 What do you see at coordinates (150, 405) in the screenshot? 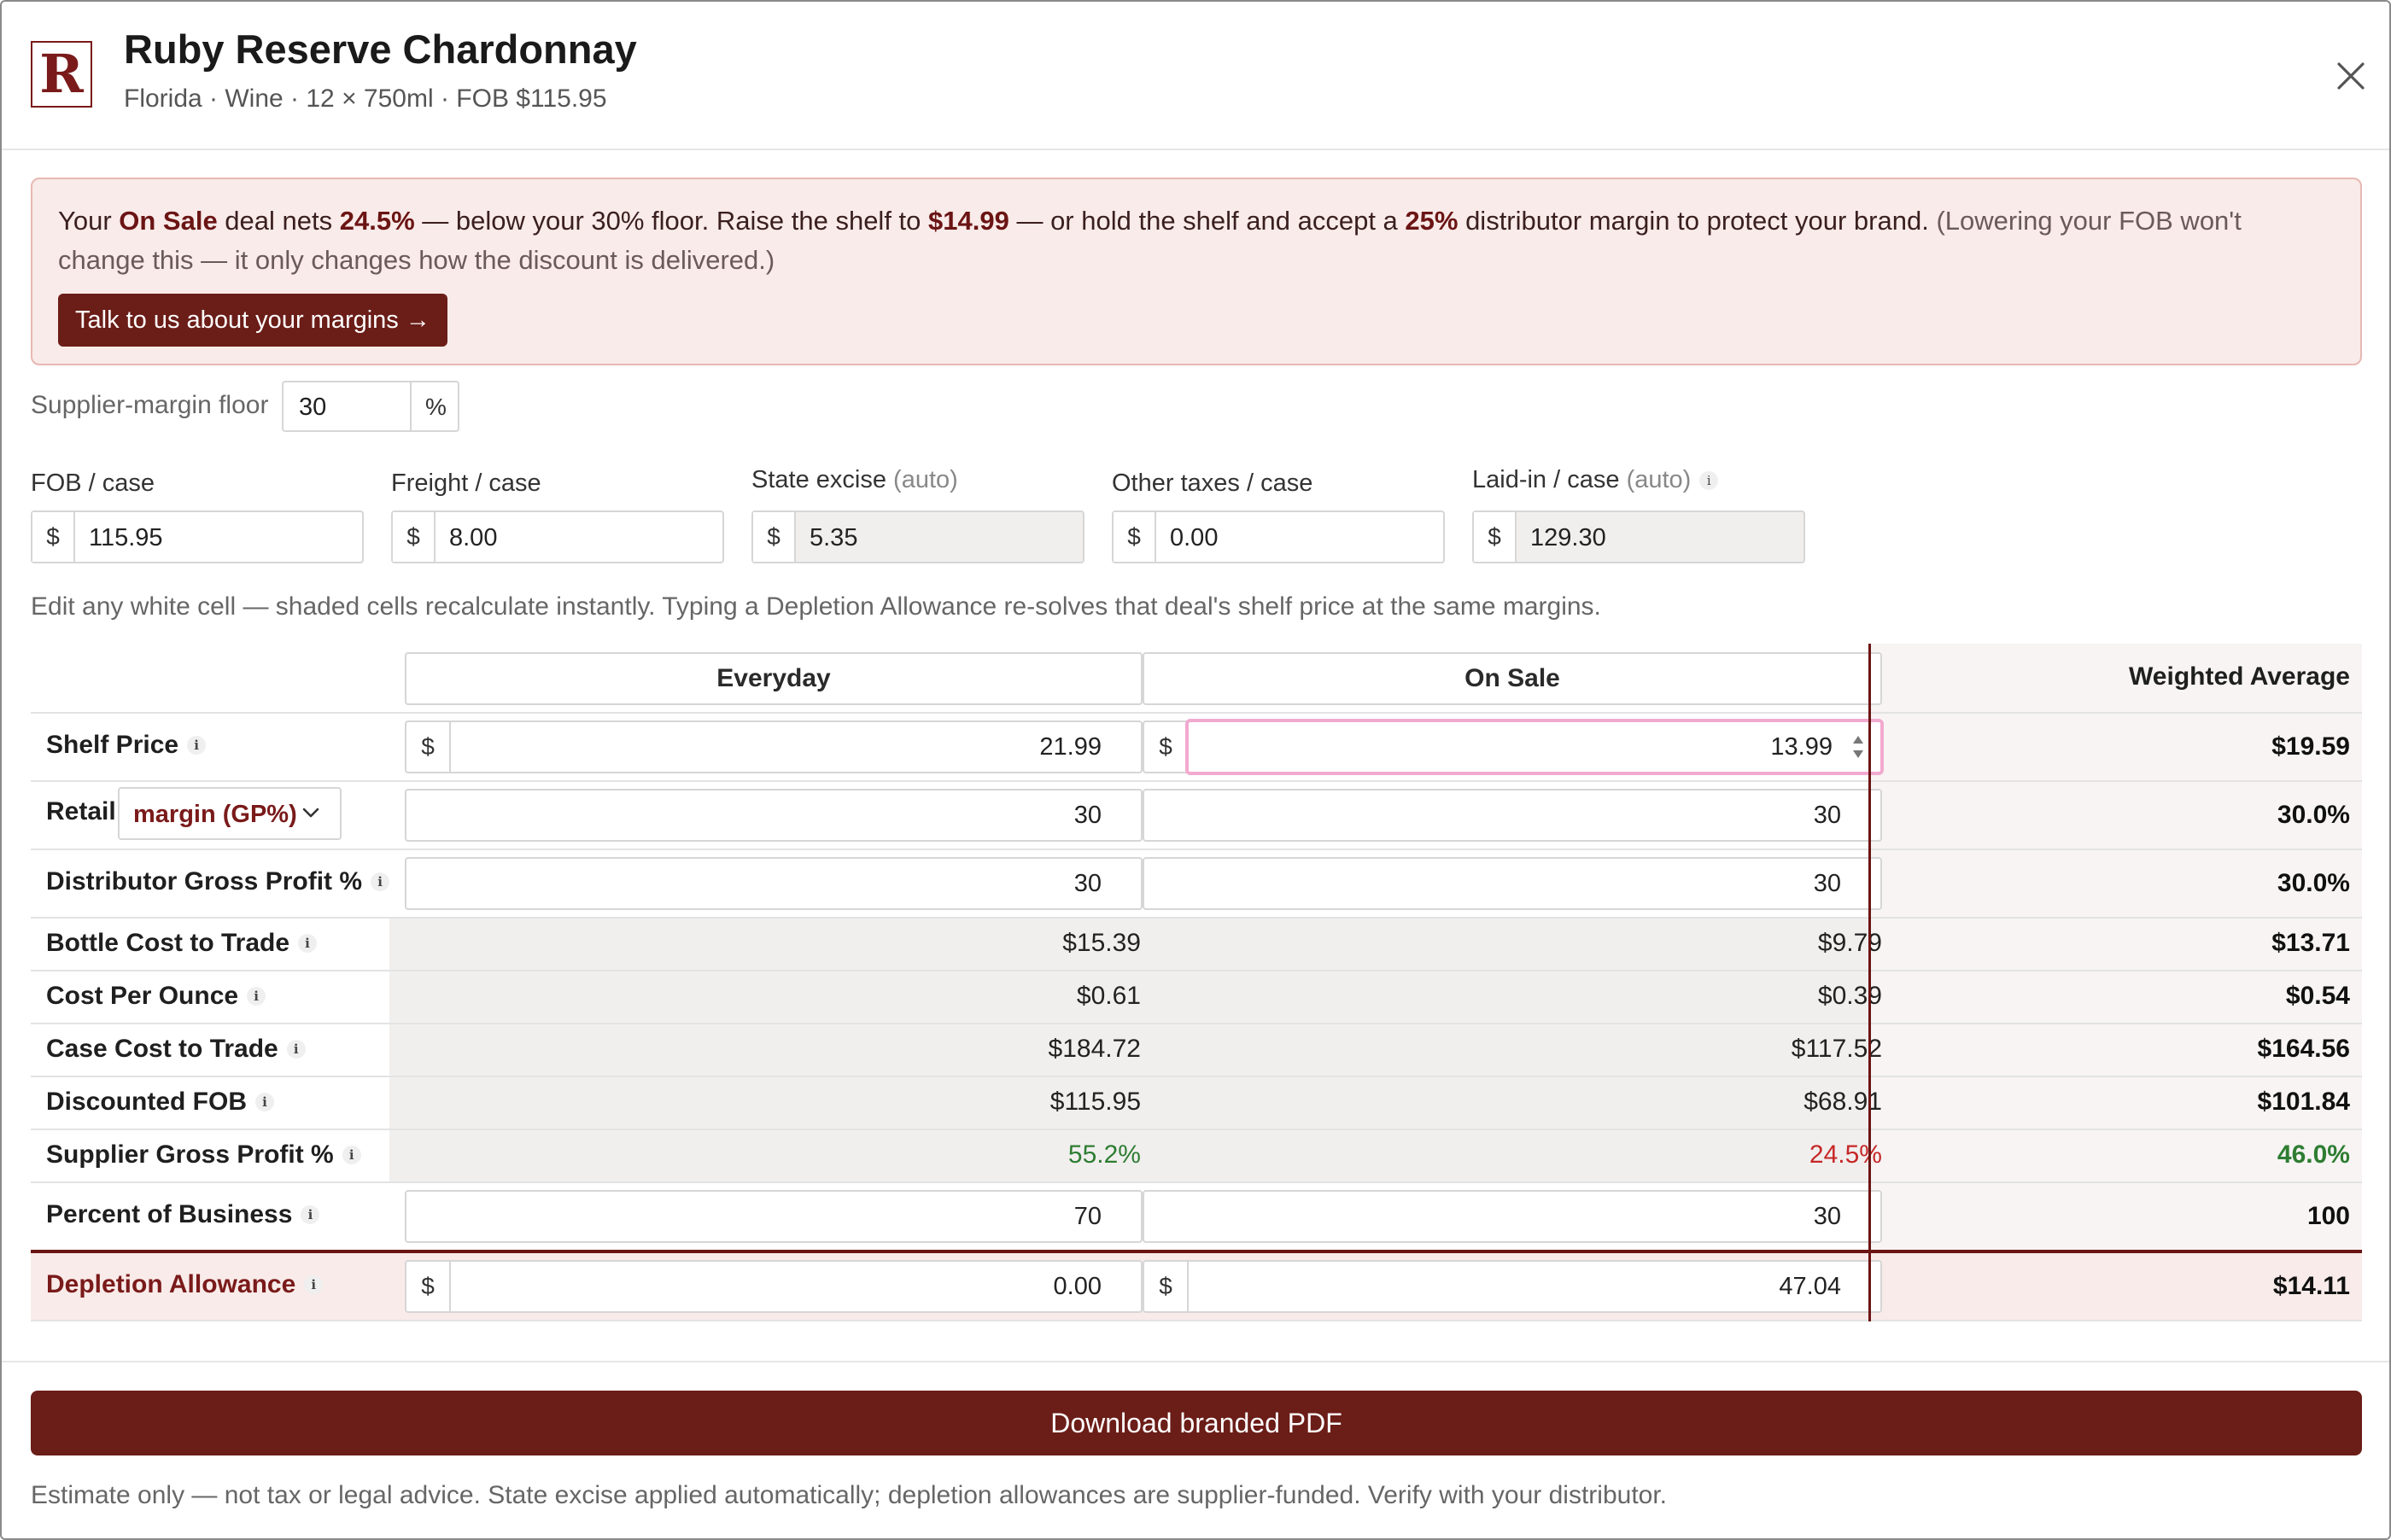
I see `floor-label: Supplier-margin floor` at bounding box center [150, 405].